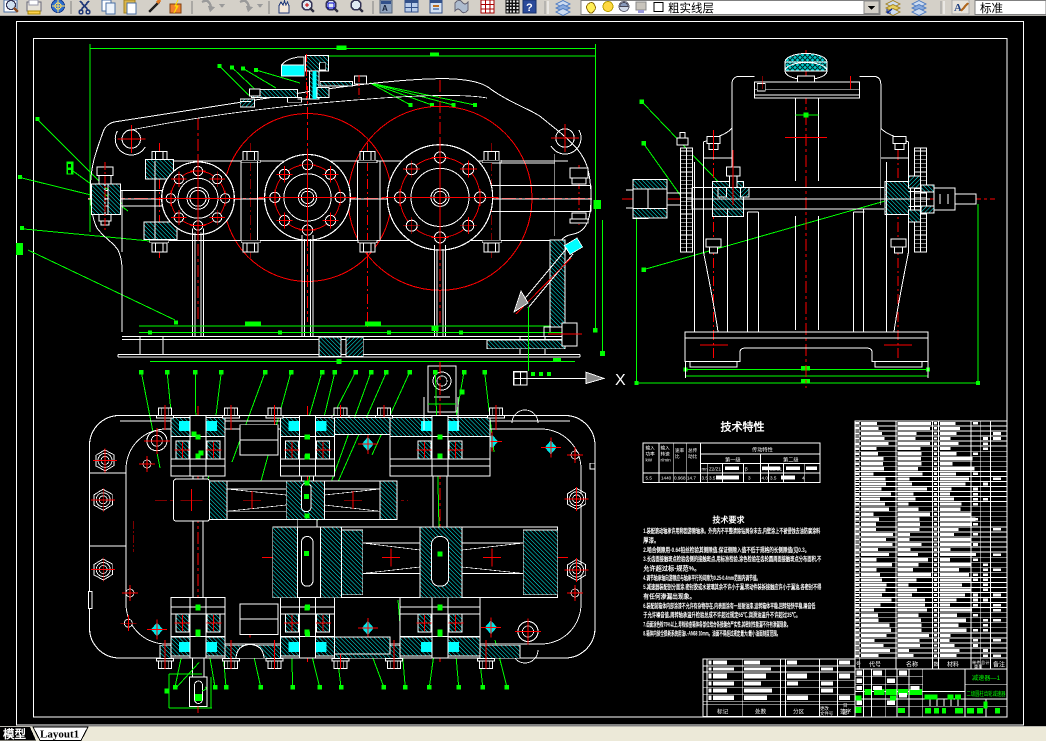 The image size is (1046, 741). I want to click on svg-text: 传动特性, so click(762, 450).